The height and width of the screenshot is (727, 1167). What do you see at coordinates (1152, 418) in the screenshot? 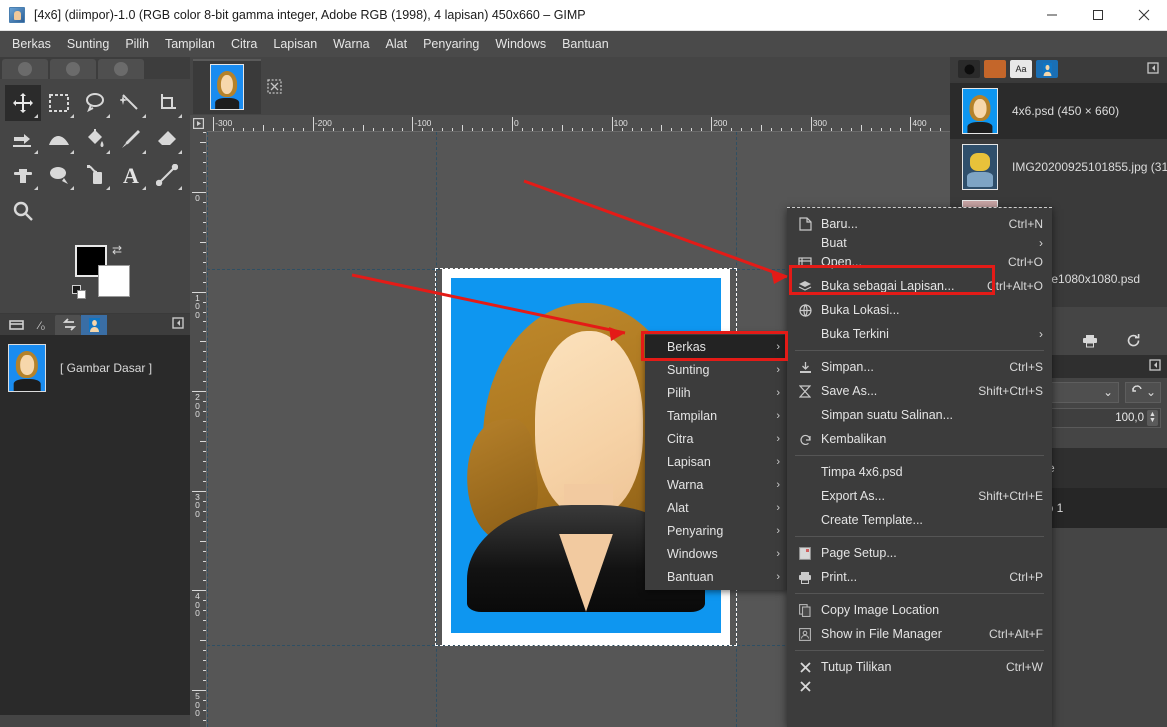
I see `opacity-stepper: ▲ ▼` at bounding box center [1152, 418].